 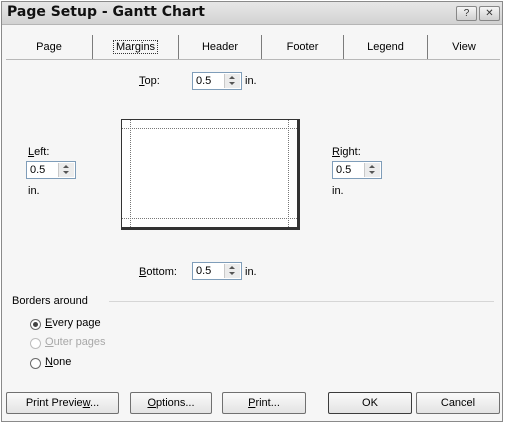 What do you see at coordinates (301, 301) in the screenshot?
I see `borders-group-divider` at bounding box center [301, 301].